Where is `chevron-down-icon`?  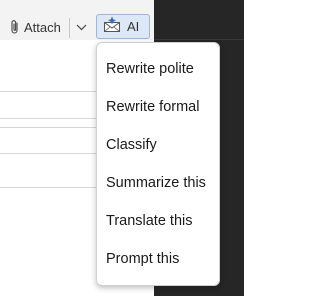
chevron-down-icon is located at coordinates (81, 27).